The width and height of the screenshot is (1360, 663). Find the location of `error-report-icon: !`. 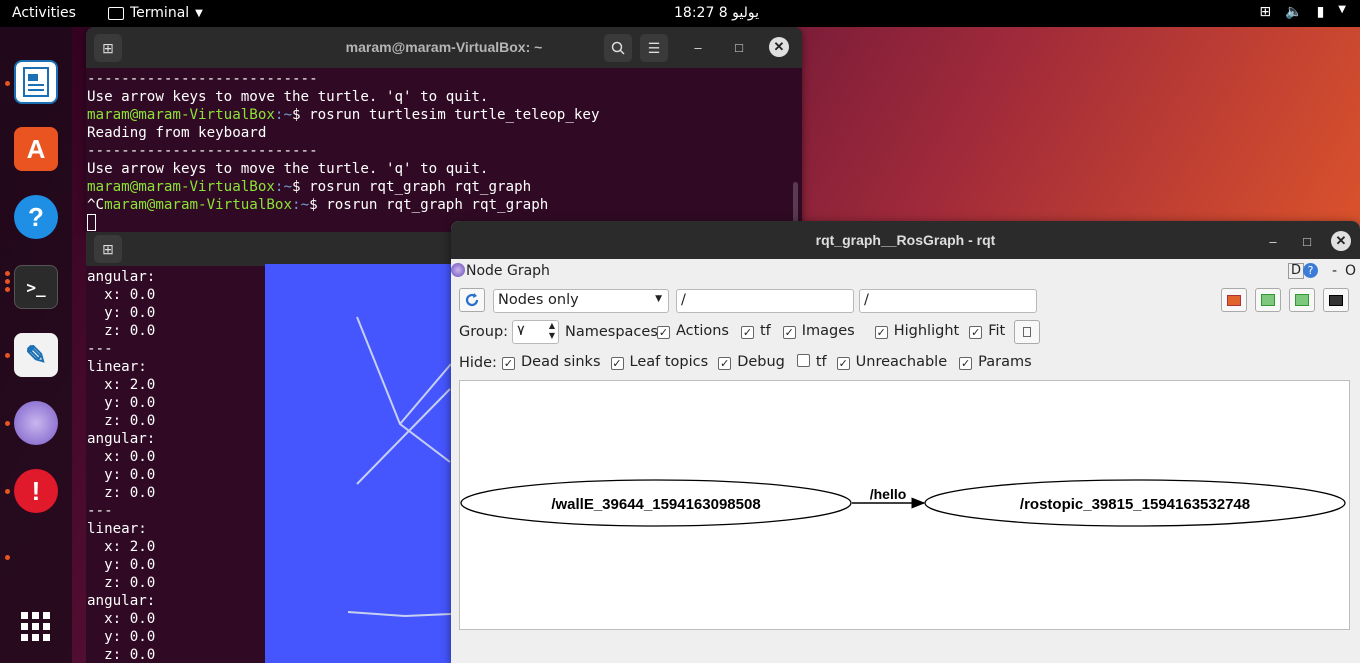

error-report-icon: ! is located at coordinates (36, 491).